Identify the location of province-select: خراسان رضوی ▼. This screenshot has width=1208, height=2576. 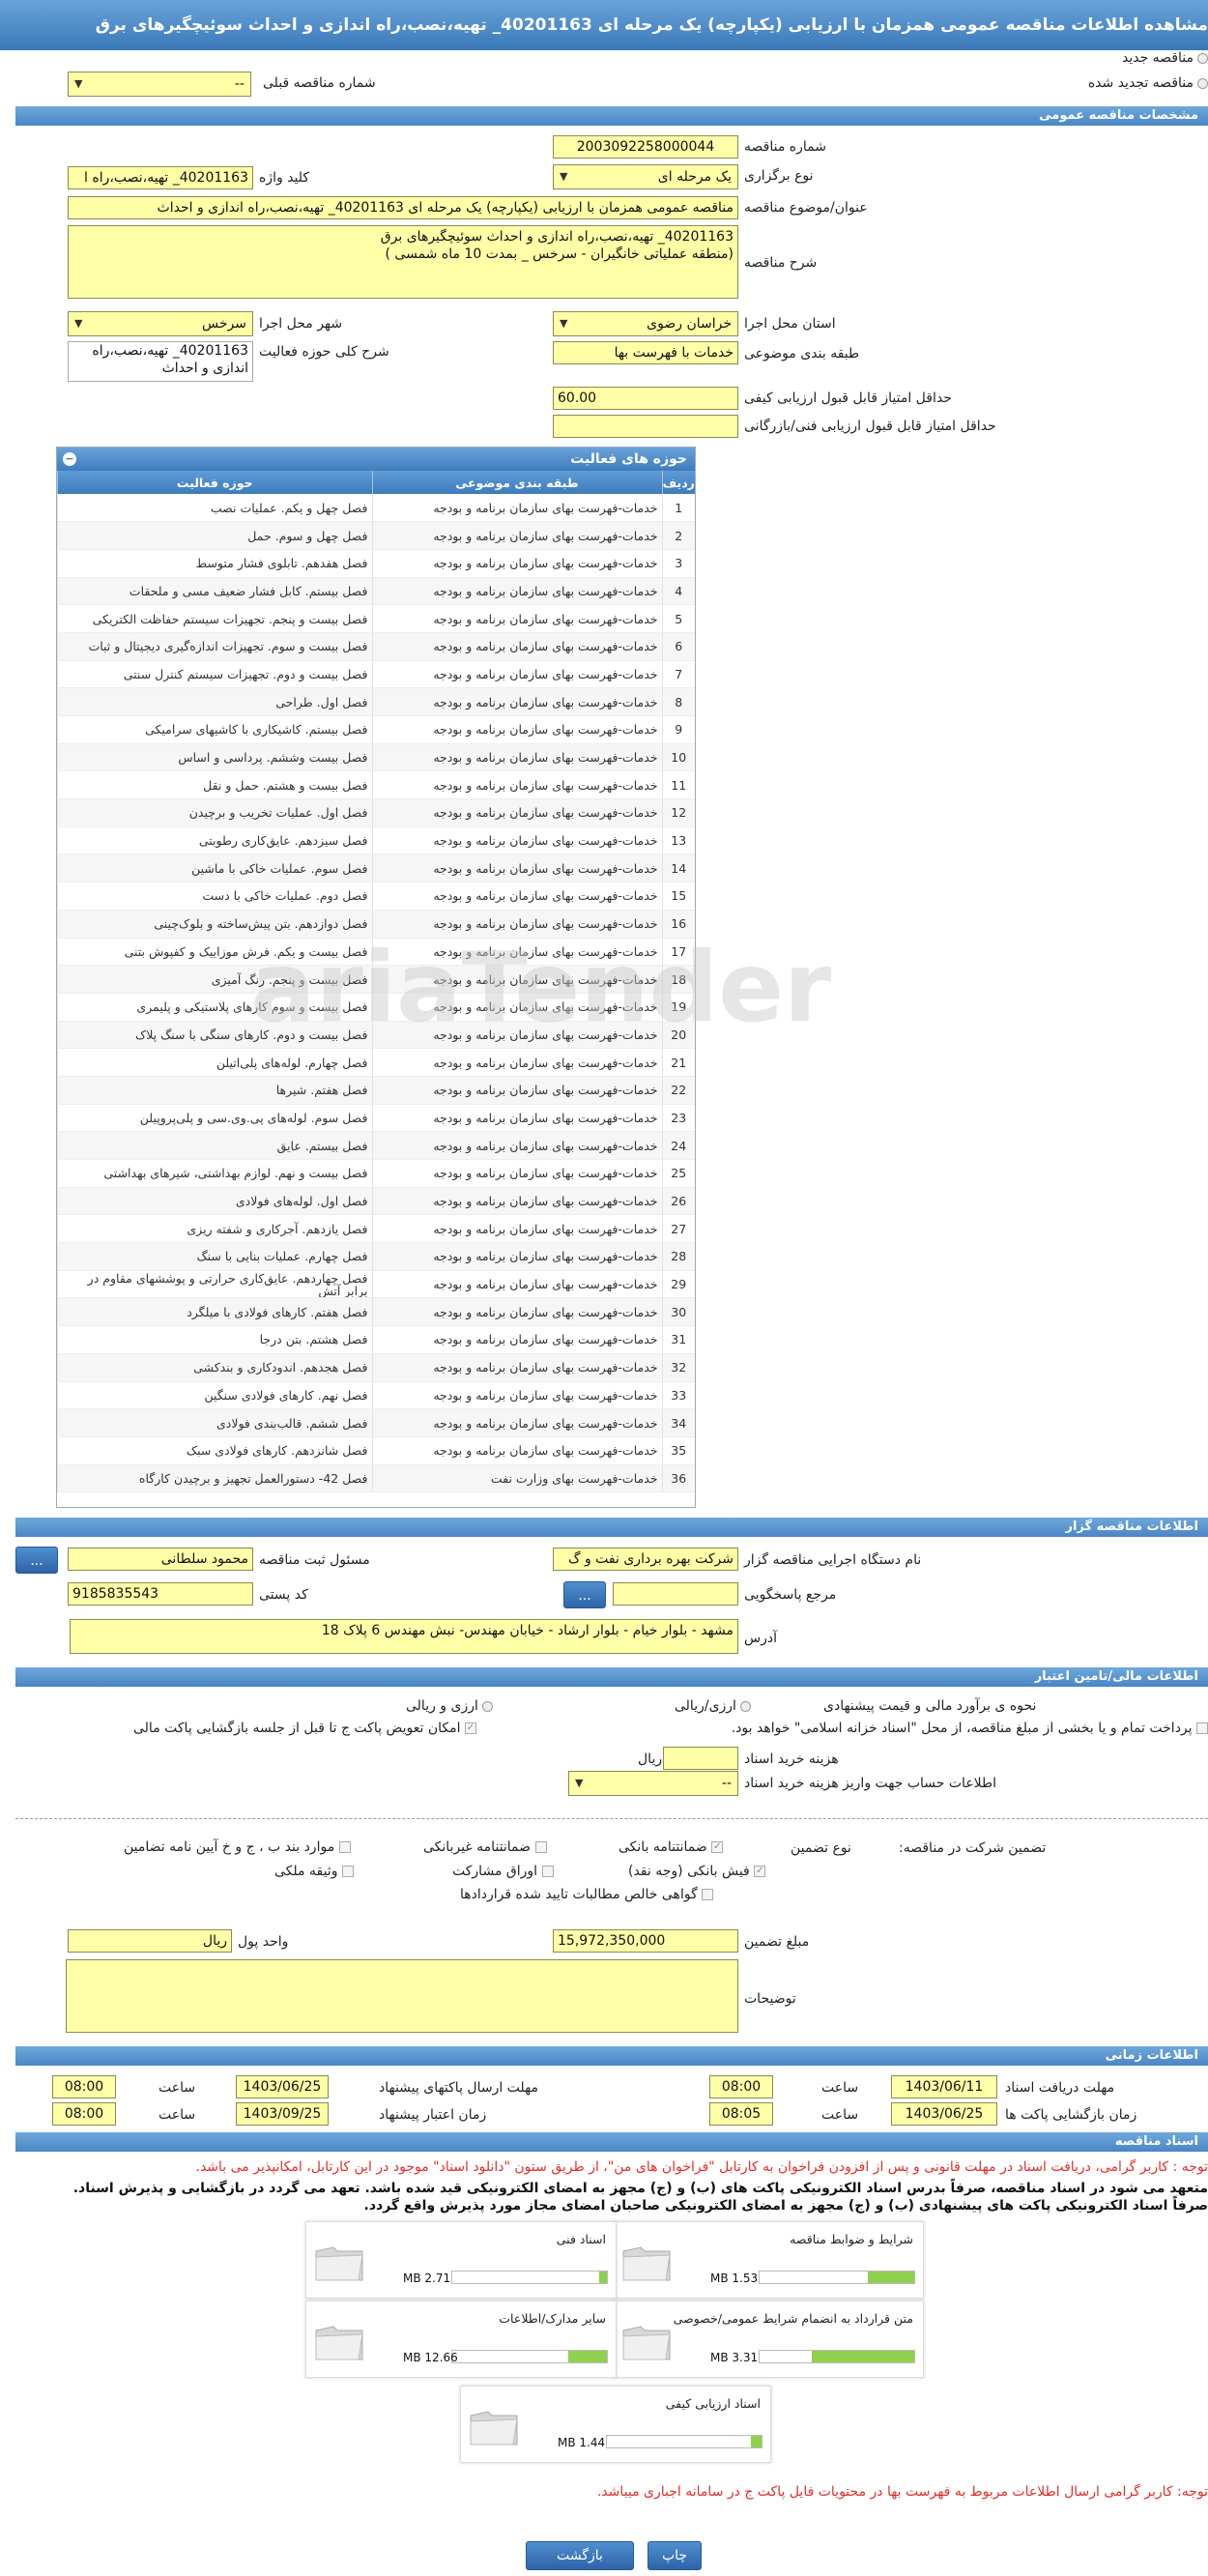
(645, 323).